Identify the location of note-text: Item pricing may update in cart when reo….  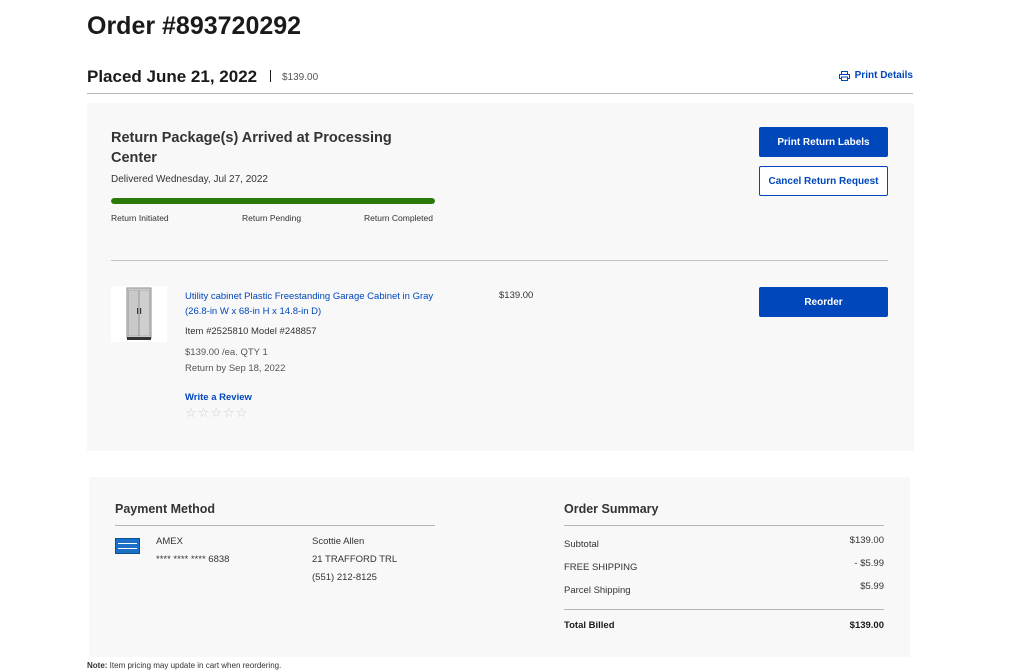
(194, 665).